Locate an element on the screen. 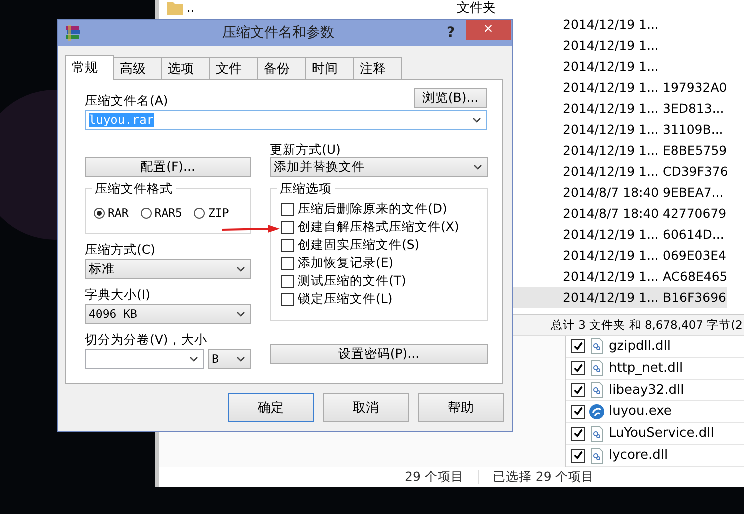 This screenshot has height=514, width=744. method-dropdown: 标准 is located at coordinates (168, 269).